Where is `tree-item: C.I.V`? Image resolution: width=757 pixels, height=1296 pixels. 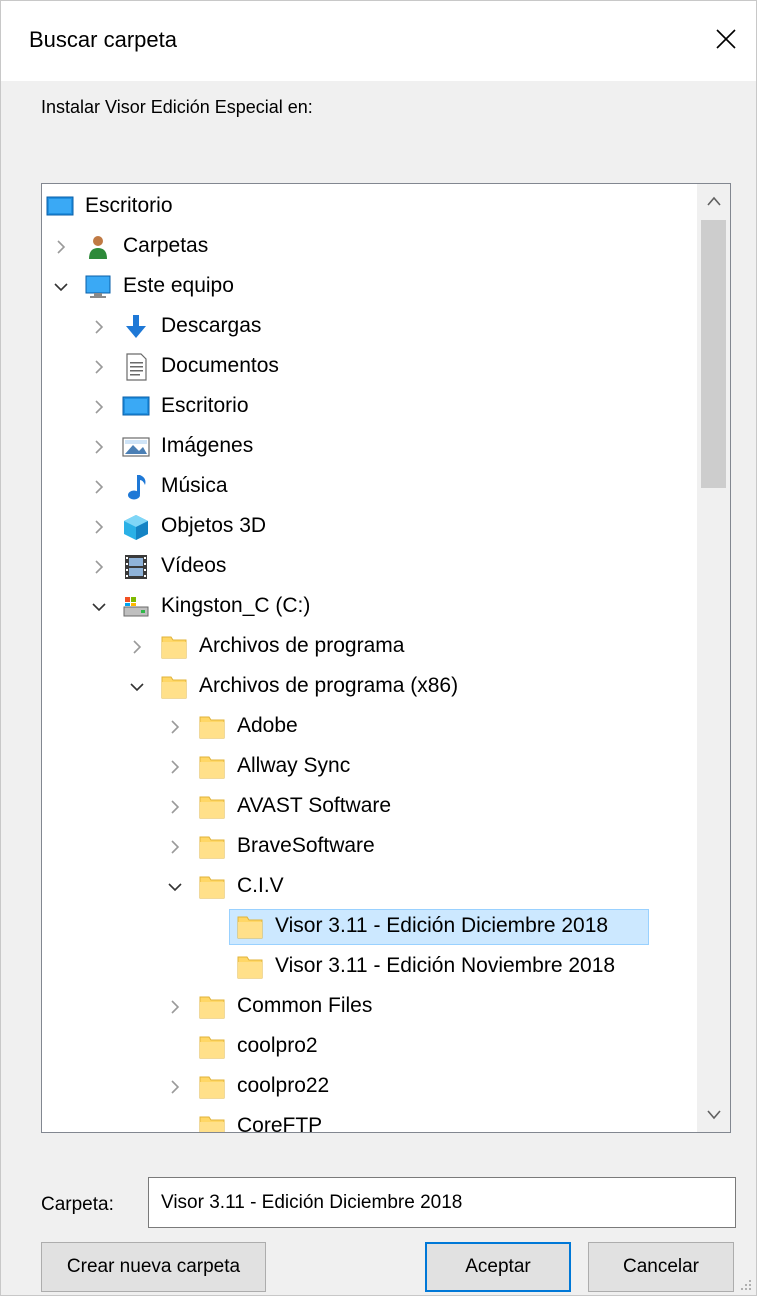 tree-item: C.I.V is located at coordinates (370, 887).